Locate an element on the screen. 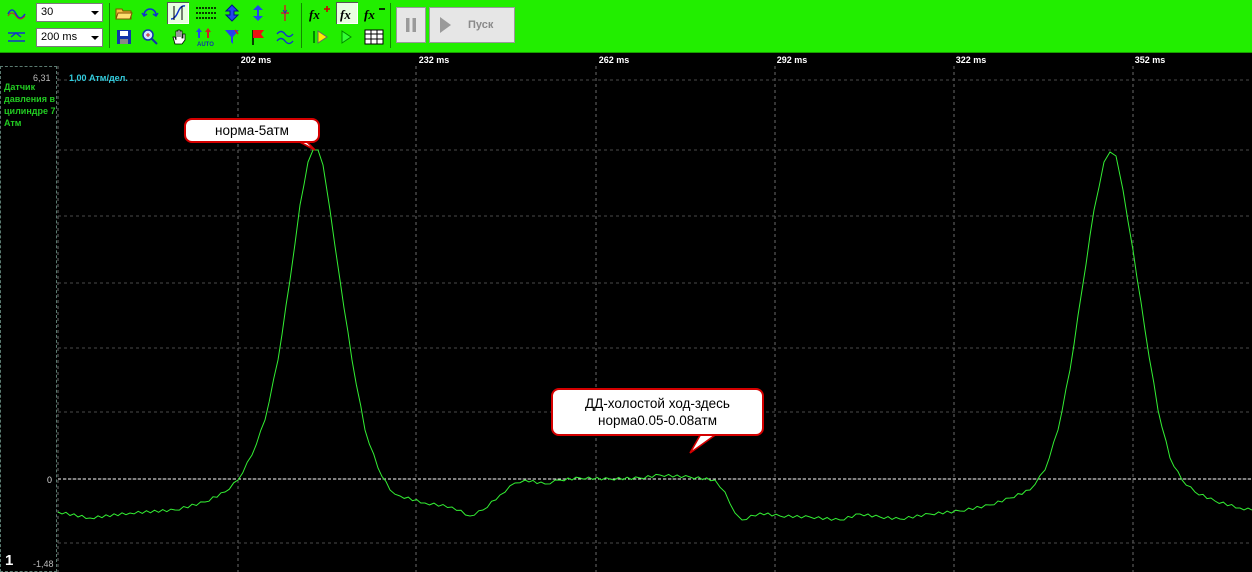 This screenshot has width=1252, height=572. move-updown-icon is located at coordinates (258, 13).